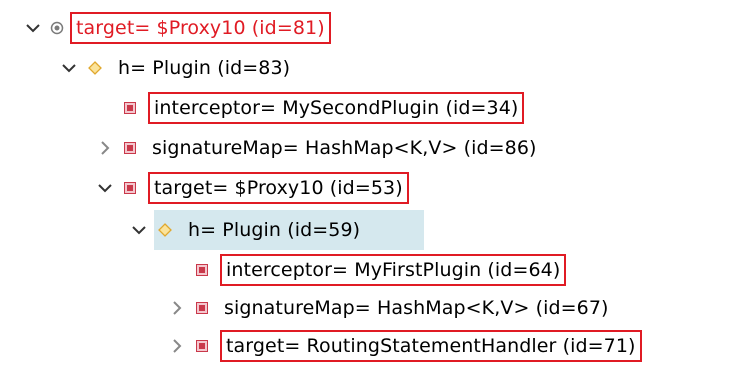 This screenshot has width=736, height=366. I want to click on tree-node-label: interceptor= MyFirstPlugin (id=64), so click(393, 270).